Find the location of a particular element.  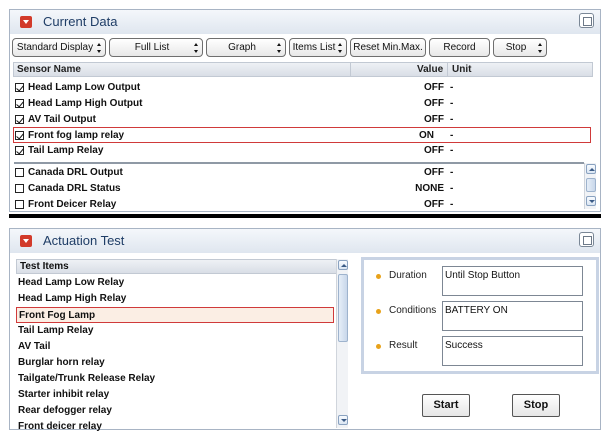

sensor-row: Head Lamp High Output OFF - is located at coordinates (307, 104).